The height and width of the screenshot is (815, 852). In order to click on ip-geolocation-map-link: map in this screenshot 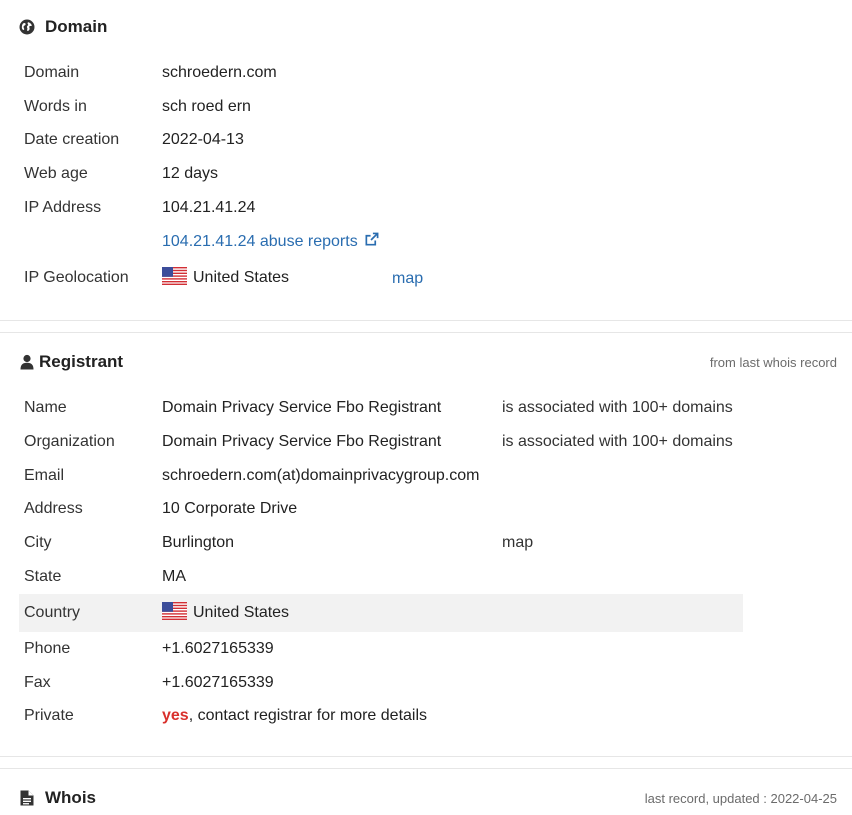, I will do `click(407, 279)`.